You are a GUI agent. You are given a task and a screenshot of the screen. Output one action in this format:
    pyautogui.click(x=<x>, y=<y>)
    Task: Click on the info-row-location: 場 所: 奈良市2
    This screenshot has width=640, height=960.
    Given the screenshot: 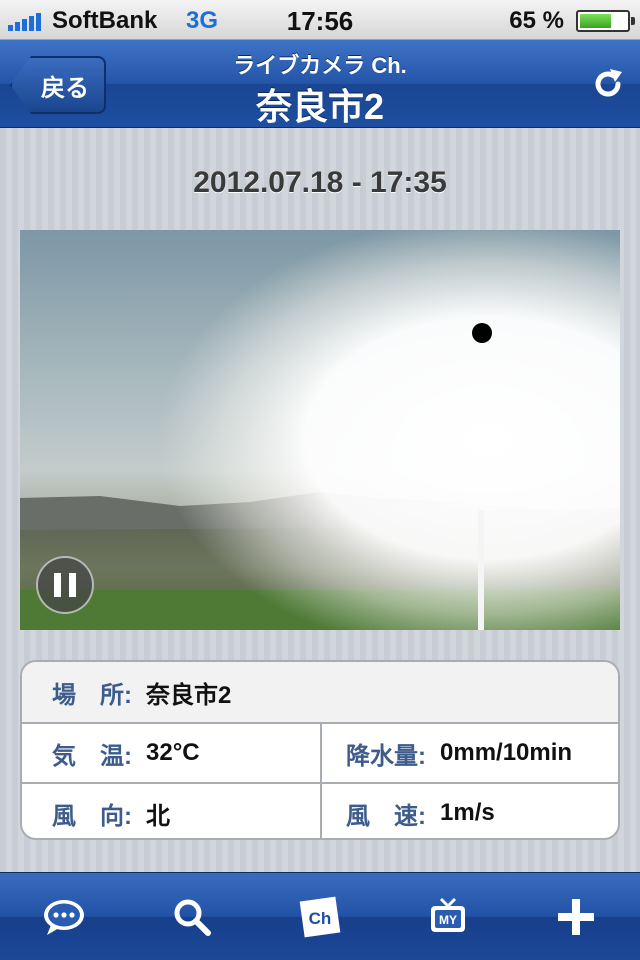 What is the action you would take?
    pyautogui.click(x=320, y=692)
    